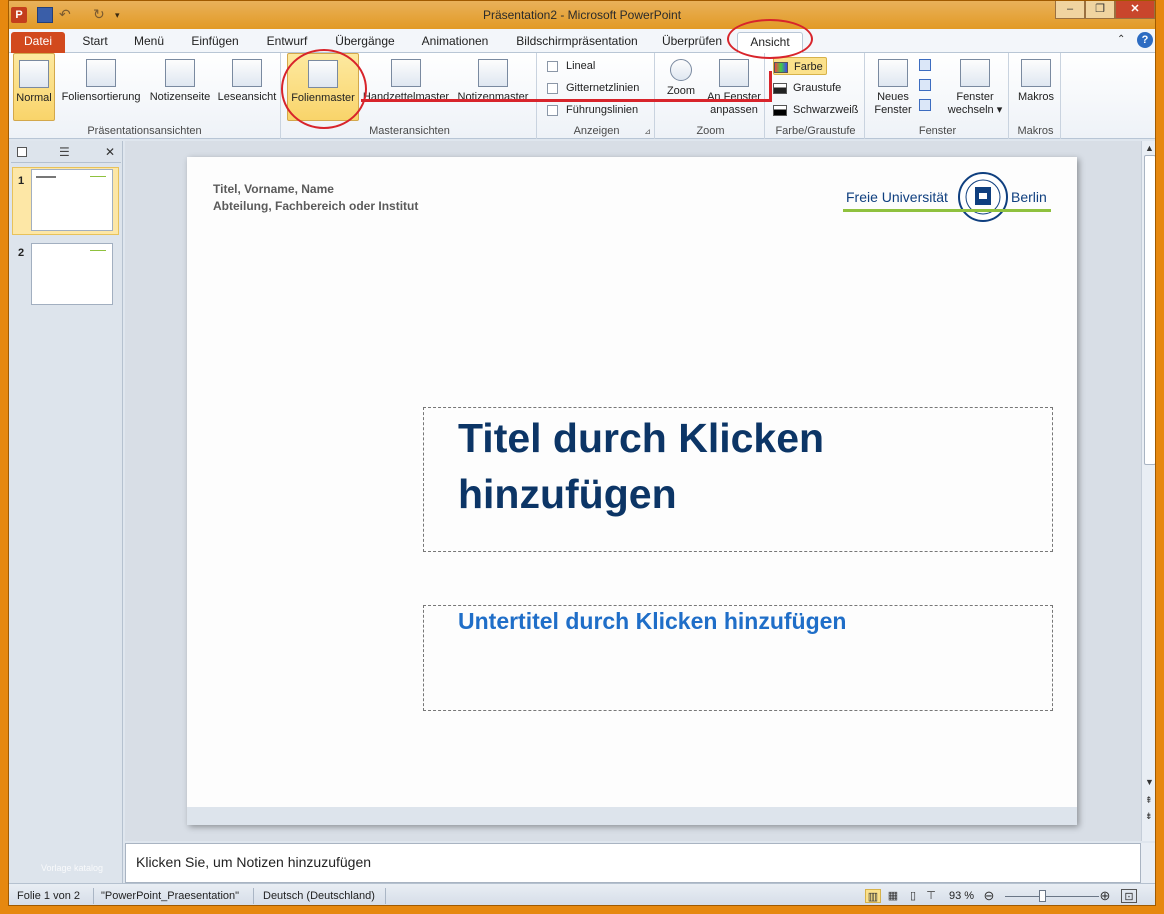  What do you see at coordinates (800, 66) in the screenshot?
I see `color-button: Farbe` at bounding box center [800, 66].